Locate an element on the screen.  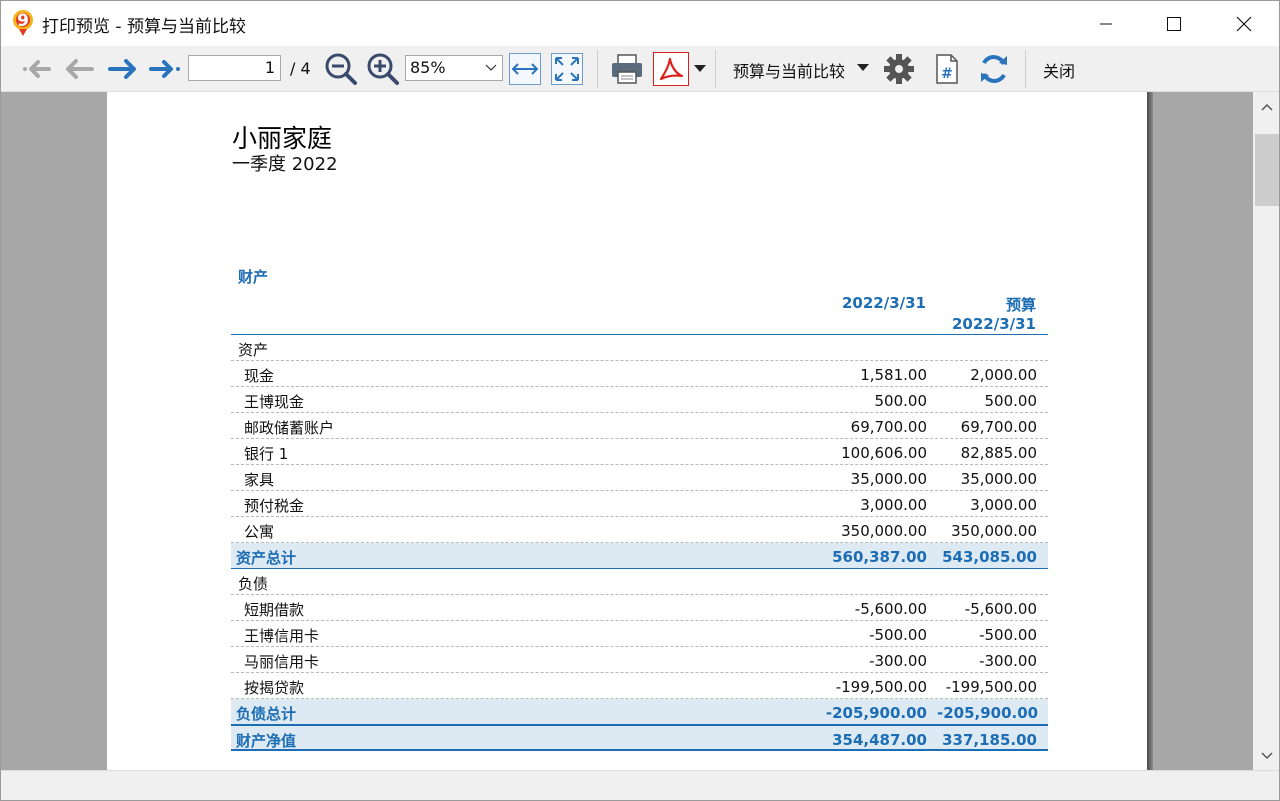
pdf-icon is located at coordinates (671, 69).